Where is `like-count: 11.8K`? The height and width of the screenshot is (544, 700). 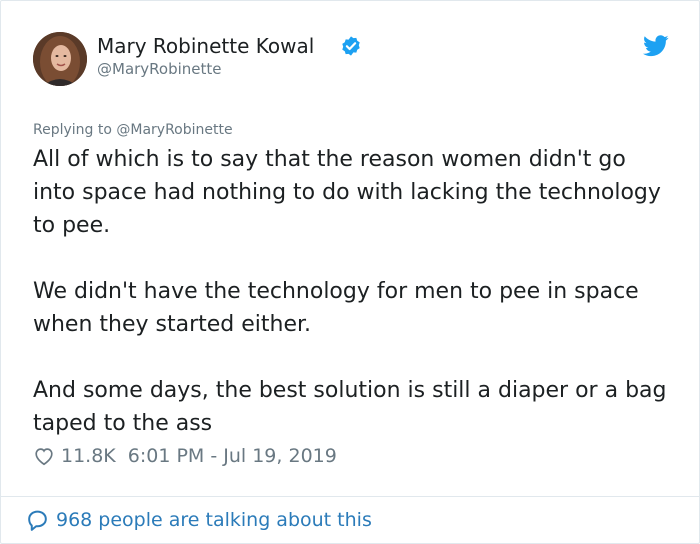 like-count: 11.8K is located at coordinates (88, 456).